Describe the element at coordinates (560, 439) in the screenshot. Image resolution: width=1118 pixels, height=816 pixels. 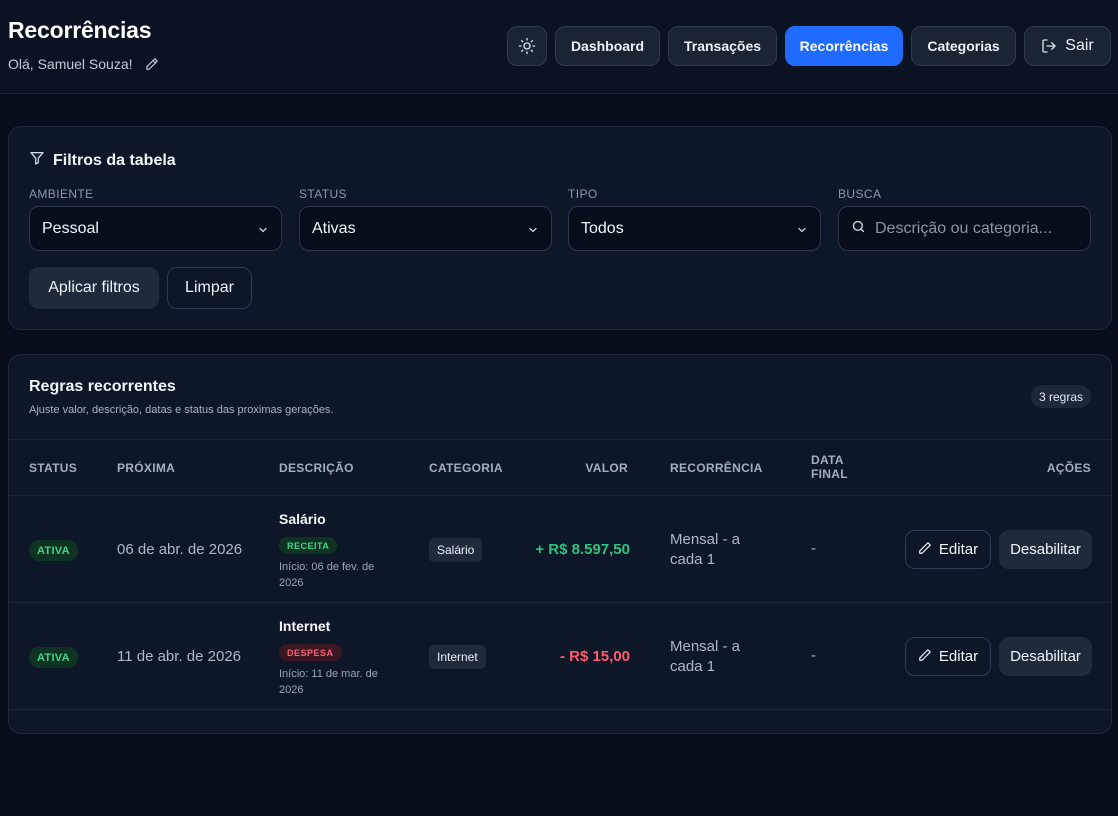
I see `table-divider` at that location.